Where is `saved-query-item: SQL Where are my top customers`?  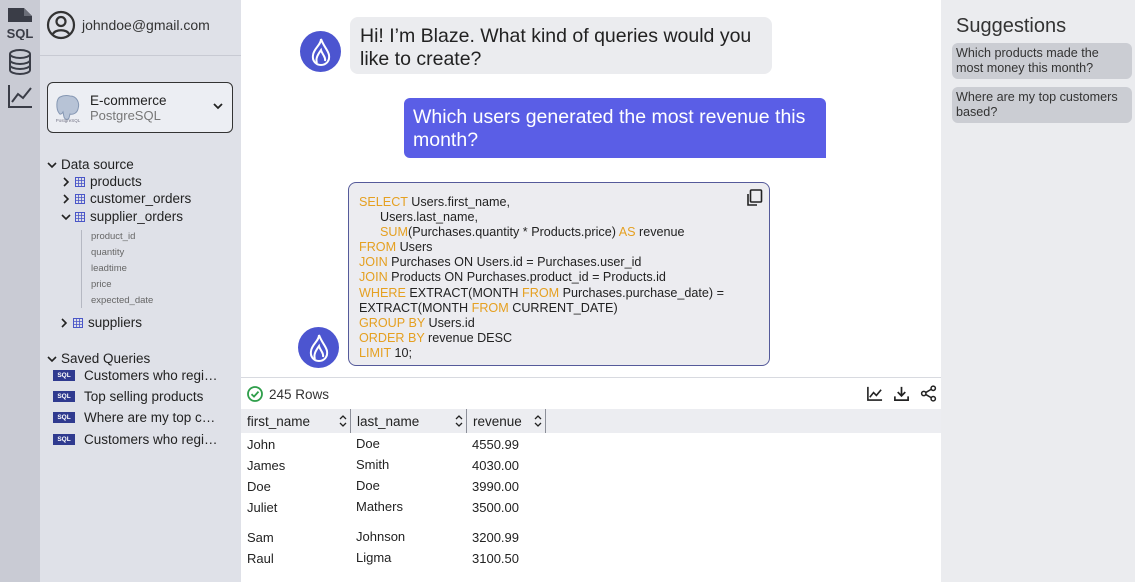
saved-query-item: SQL Where are my top customers is located at coordinates (136, 417).